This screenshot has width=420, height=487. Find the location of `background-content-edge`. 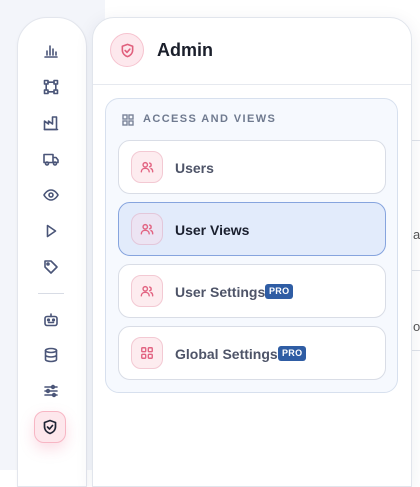

background-content-edge is located at coordinates (415, 305).